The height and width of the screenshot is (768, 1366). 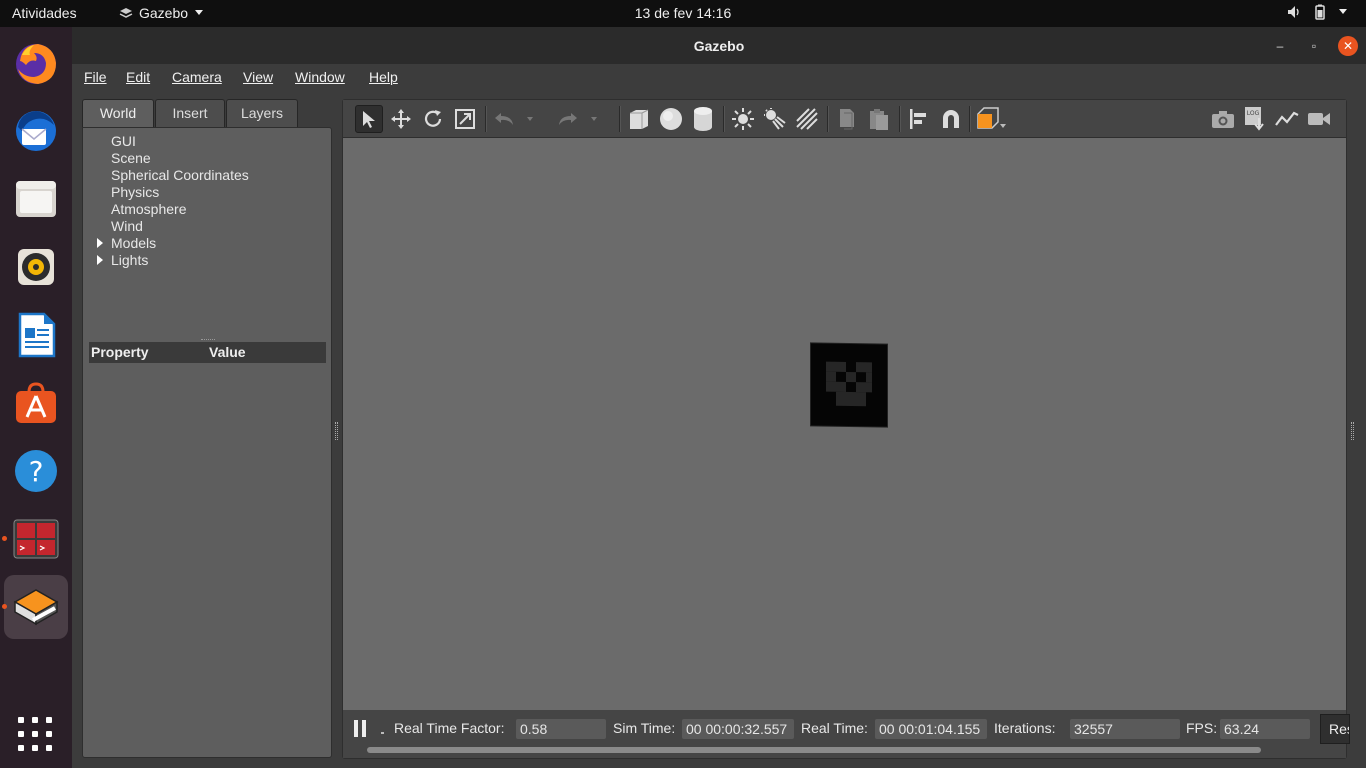 I want to click on app-menu-label: Gazebo, so click(x=164, y=13).